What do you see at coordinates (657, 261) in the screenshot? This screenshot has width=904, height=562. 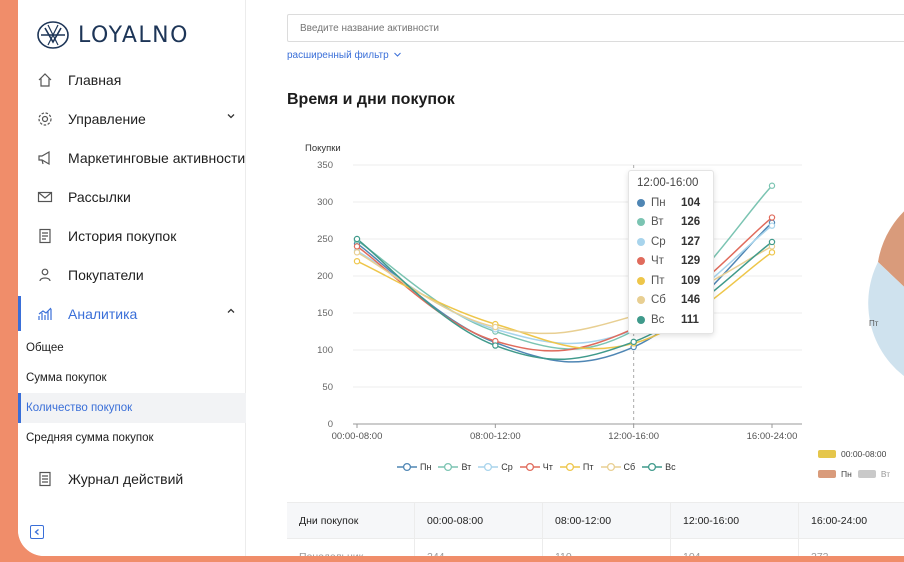 I see `tooltip-series-name: Чт` at bounding box center [657, 261].